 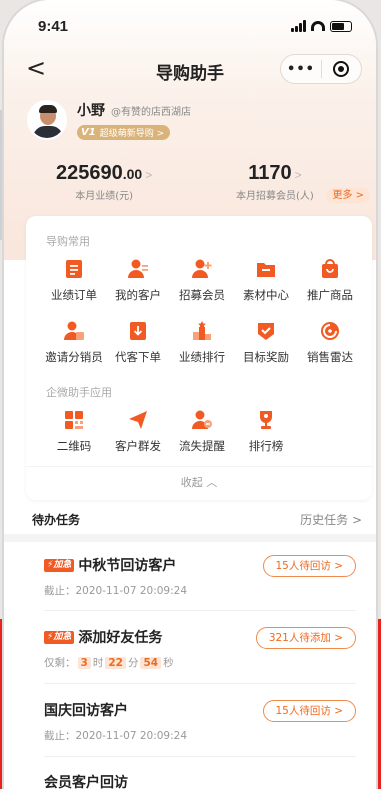 I want to click on countdown-value: 54, so click(x=151, y=663).